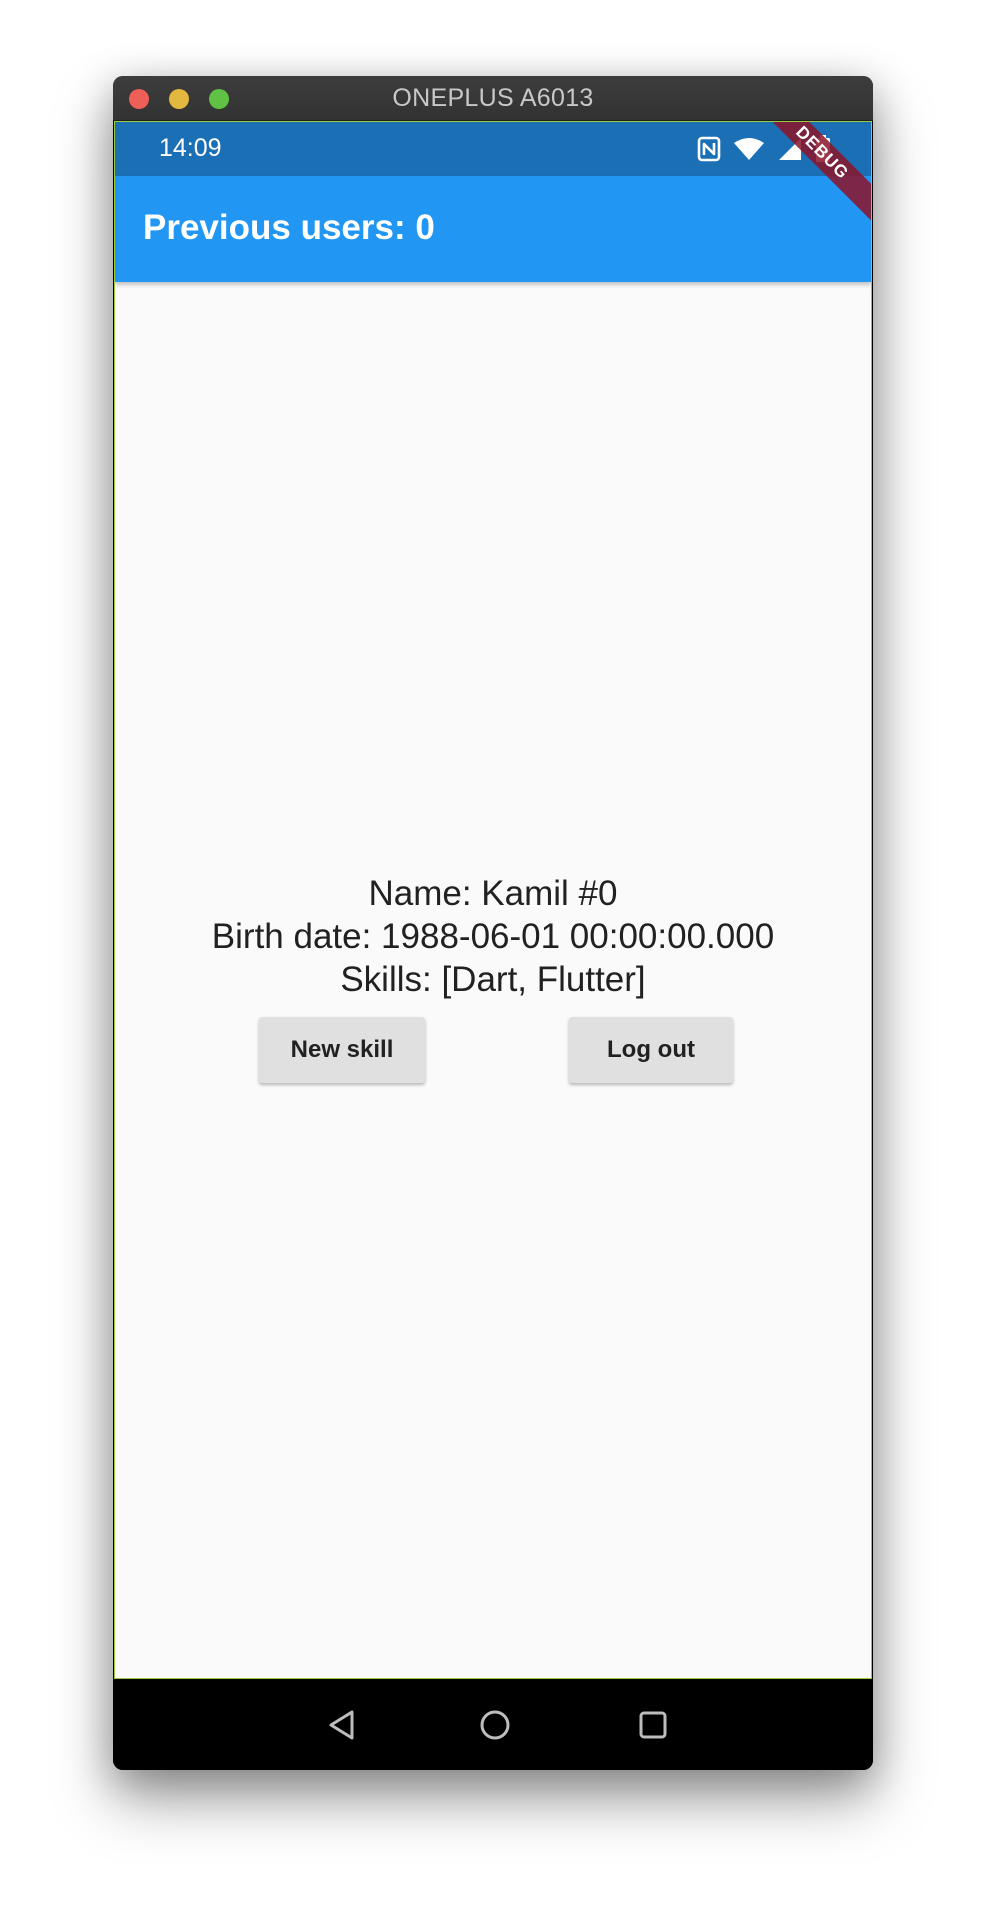  What do you see at coordinates (342, 1050) in the screenshot?
I see `new-skill-button: New skill` at bounding box center [342, 1050].